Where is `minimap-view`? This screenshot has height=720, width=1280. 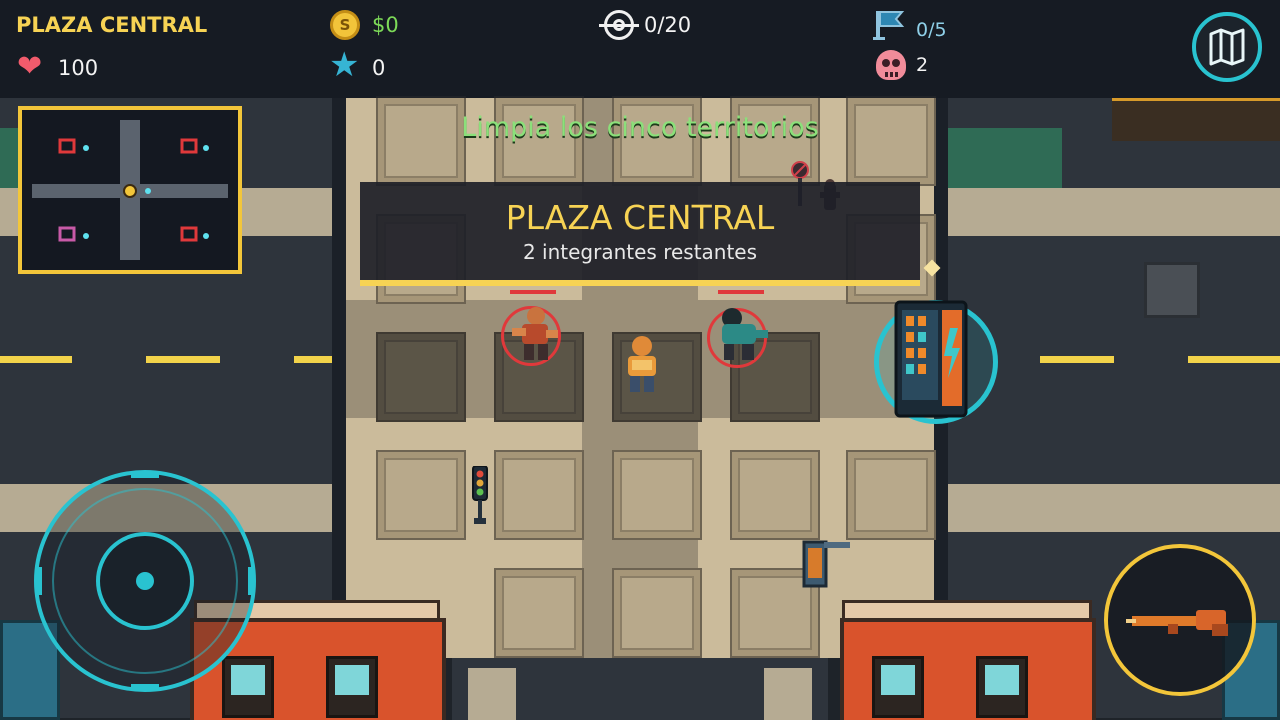
minimap-view is located at coordinates (130, 190).